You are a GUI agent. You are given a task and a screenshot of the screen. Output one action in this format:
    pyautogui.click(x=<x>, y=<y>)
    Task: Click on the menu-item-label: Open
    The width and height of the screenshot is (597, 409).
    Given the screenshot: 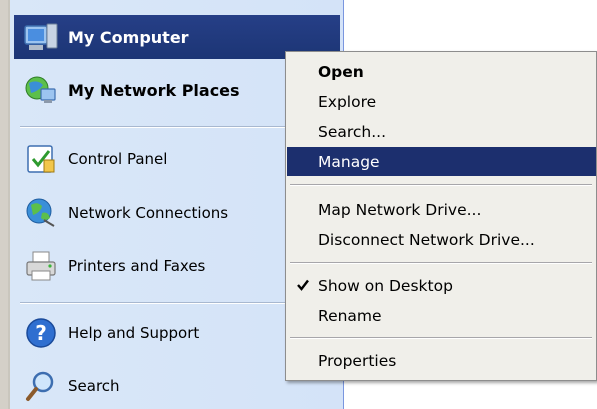 What is the action you would take?
    pyautogui.click(x=341, y=71)
    